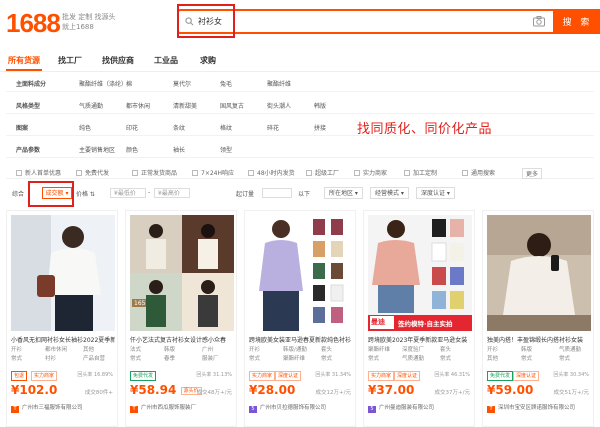 The width and height of the screenshot is (600, 427). What do you see at coordinates (389, 193) in the screenshot?
I see `business-model-dropdown: 经营模式 ▾` at bounding box center [389, 193].